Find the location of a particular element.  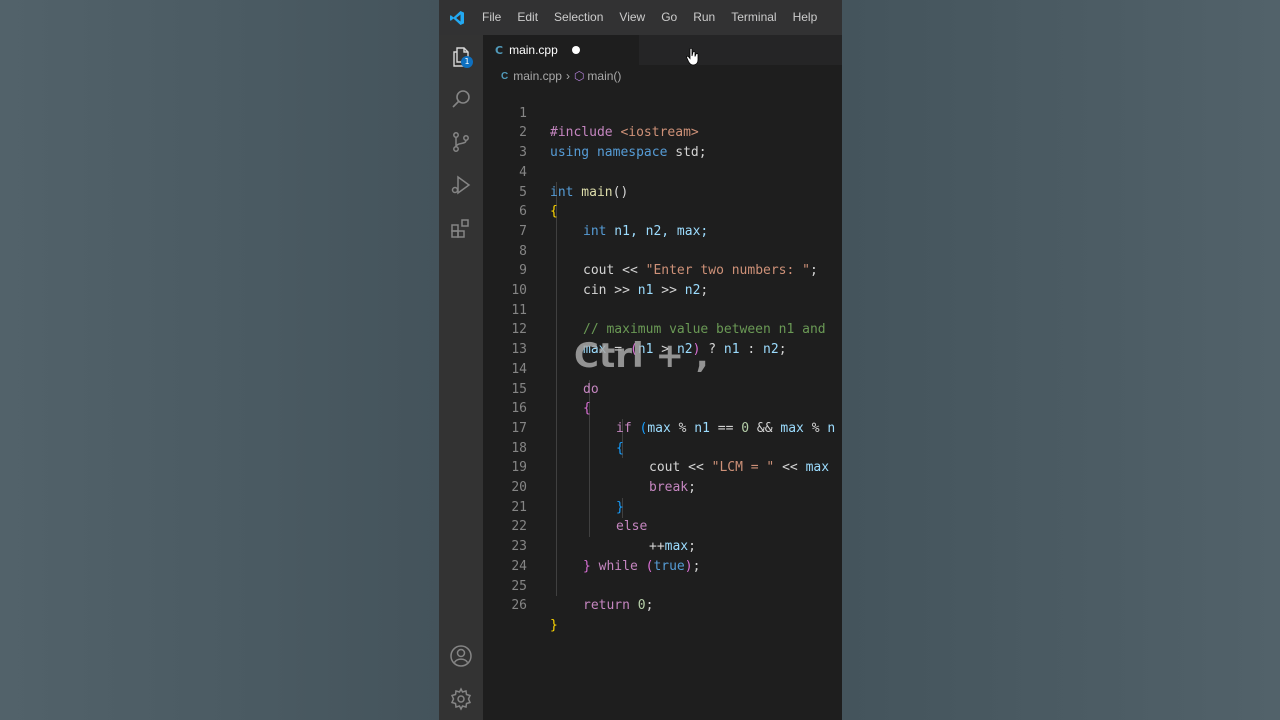

menu-terminal: Terminal is located at coordinates (753, 17).